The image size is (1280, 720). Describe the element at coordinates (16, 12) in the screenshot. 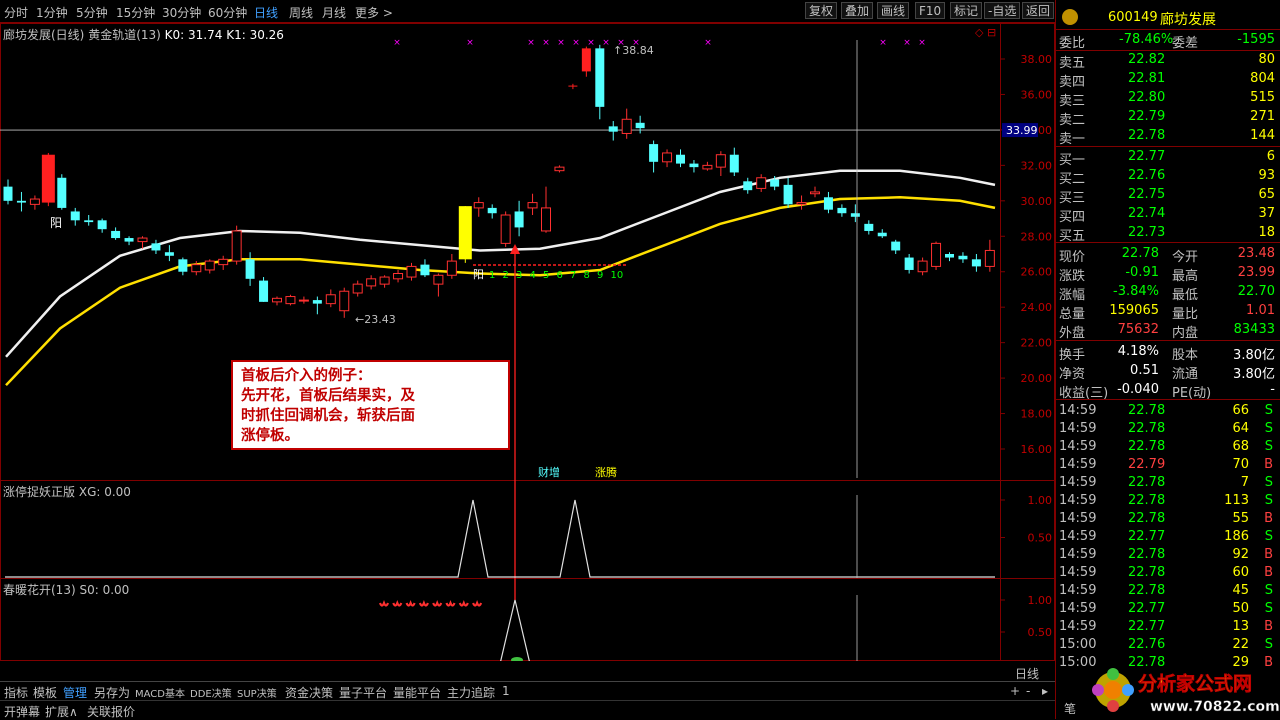

I see `tf-fenshi: 分时` at that location.